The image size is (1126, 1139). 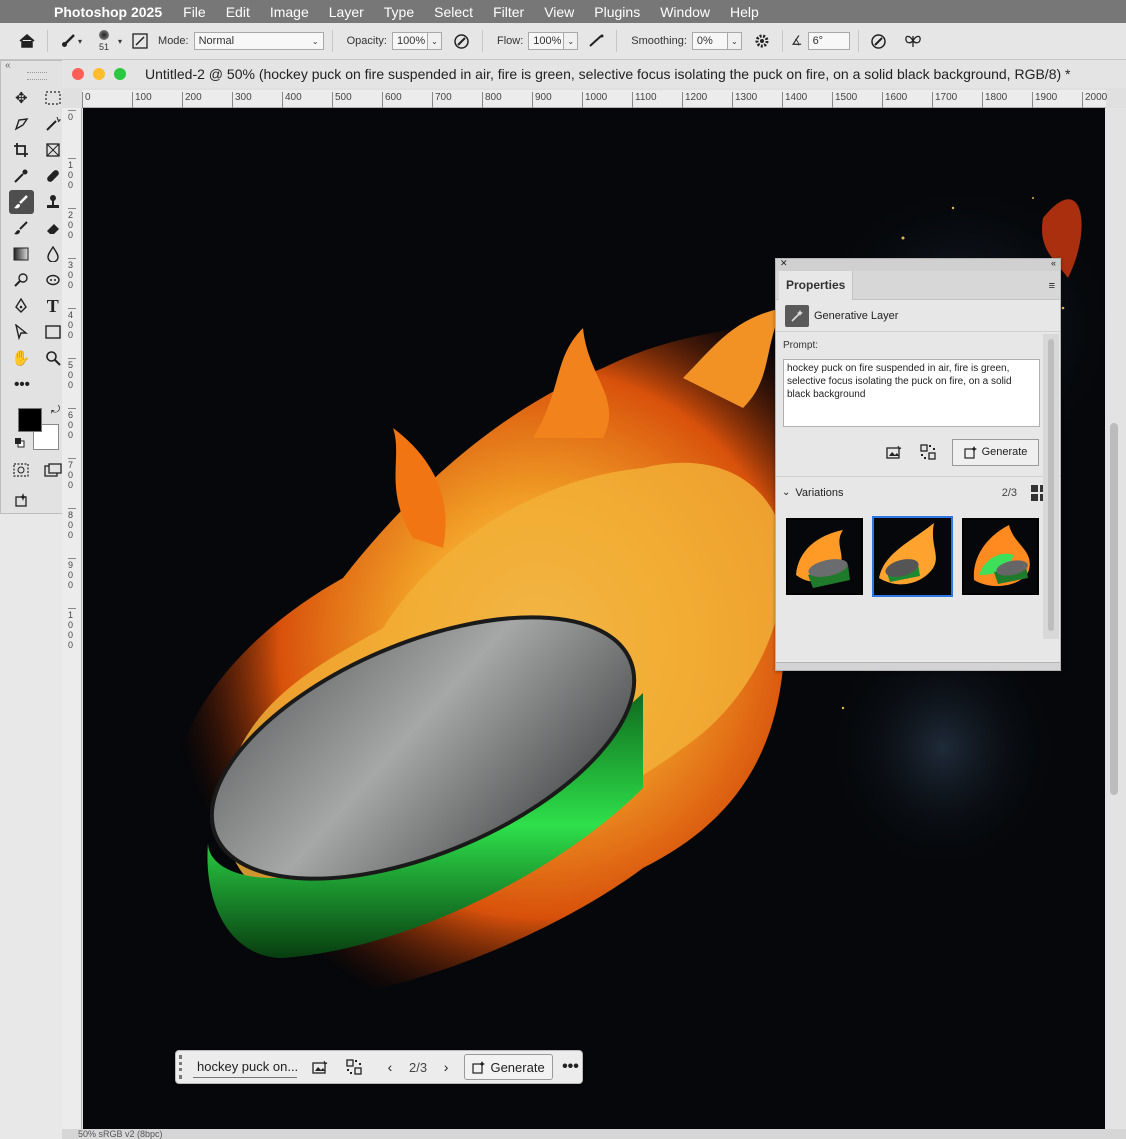 What do you see at coordinates (796, 40) in the screenshot?
I see `angle-icon: ∡` at bounding box center [796, 40].